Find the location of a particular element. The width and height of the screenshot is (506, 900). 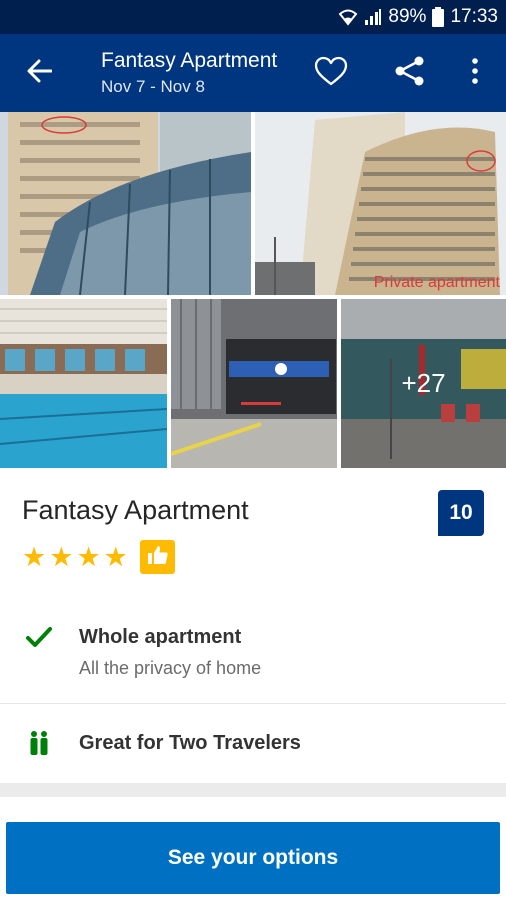

status-indicators: 89% 17:33 is located at coordinates (418, 17).